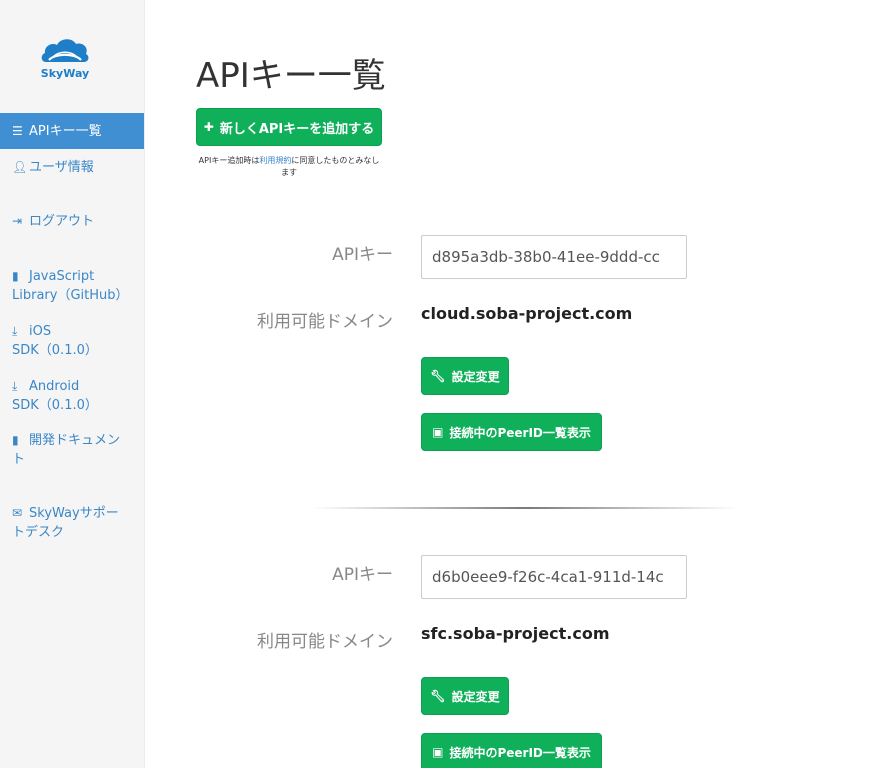 Image resolution: width=879 pixels, height=768 pixels. I want to click on cloud-logo-icon, so click(65, 50).